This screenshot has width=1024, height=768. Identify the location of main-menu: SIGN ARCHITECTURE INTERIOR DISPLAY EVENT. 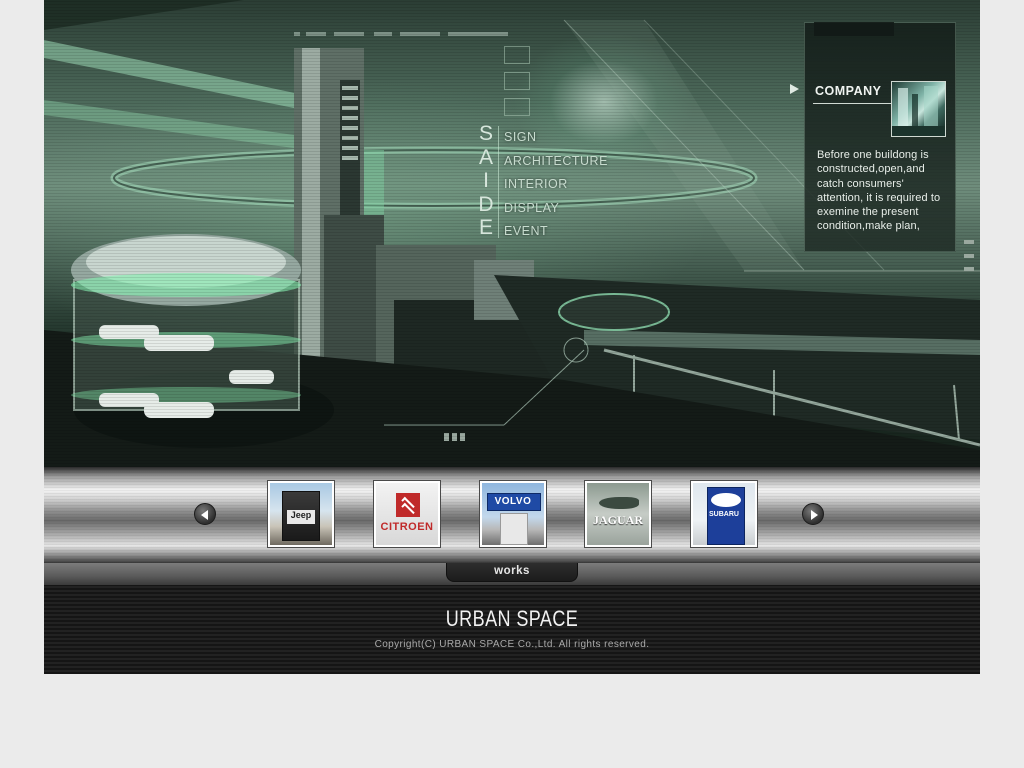
(556, 185).